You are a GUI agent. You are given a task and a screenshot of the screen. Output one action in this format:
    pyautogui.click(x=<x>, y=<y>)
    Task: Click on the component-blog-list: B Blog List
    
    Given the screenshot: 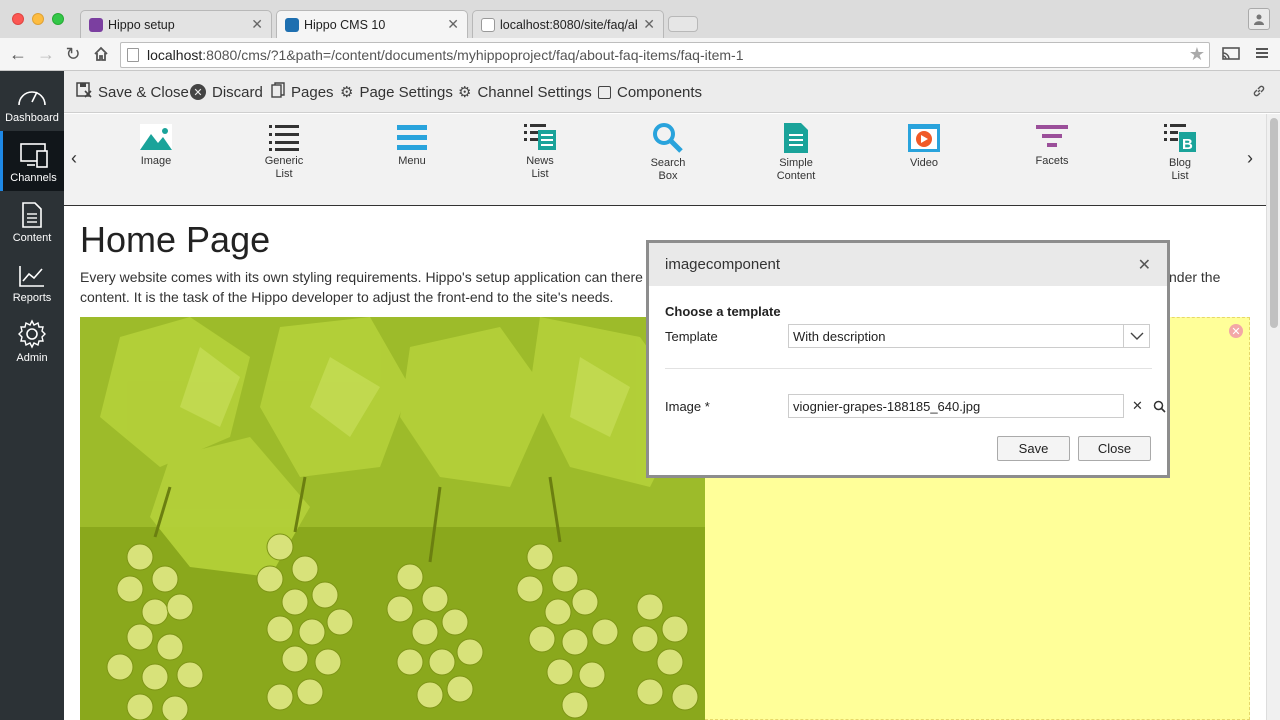 What is the action you would take?
    pyautogui.click(x=1180, y=152)
    